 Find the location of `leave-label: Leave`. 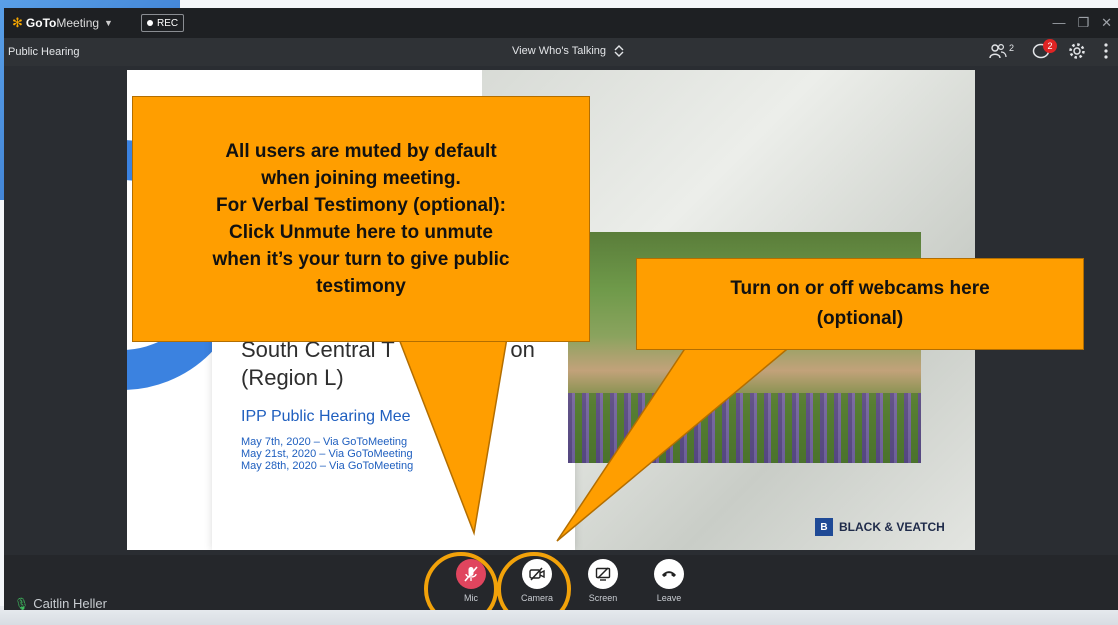

leave-label: Leave is located at coordinates (669, 598).